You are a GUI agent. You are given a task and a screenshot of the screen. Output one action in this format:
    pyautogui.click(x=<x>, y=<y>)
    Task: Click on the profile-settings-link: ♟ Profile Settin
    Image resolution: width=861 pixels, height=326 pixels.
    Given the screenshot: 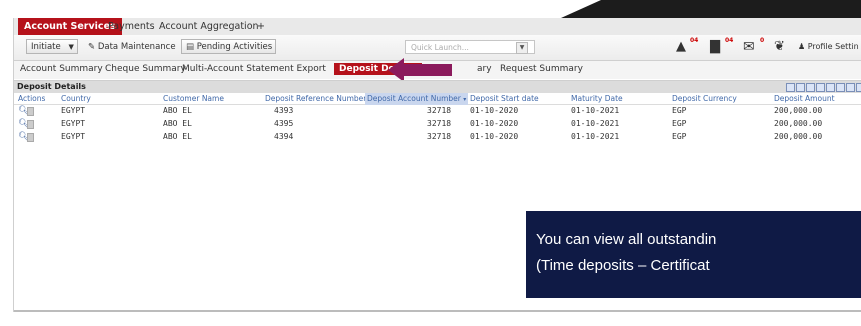 What is the action you would take?
    pyautogui.click(x=828, y=46)
    